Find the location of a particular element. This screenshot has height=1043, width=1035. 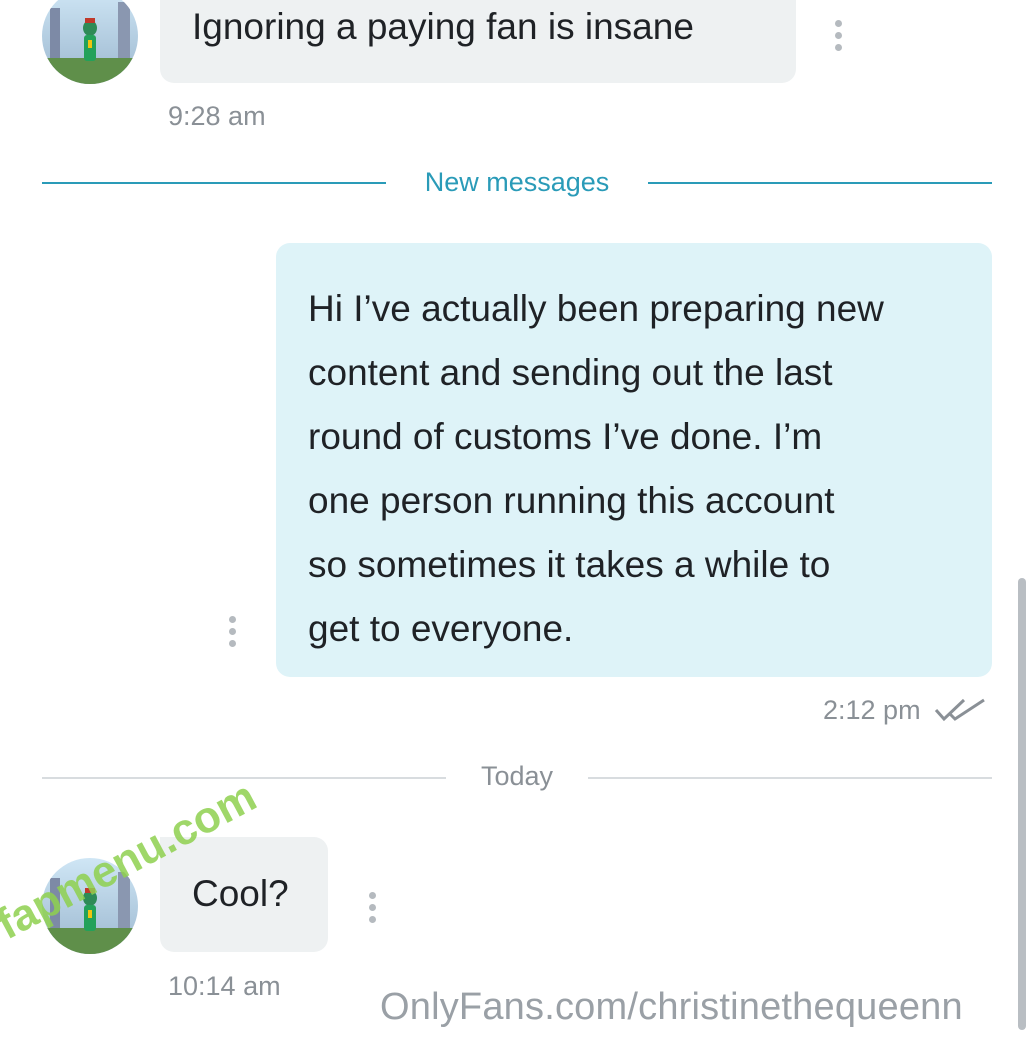

message-line: get to everyone. is located at coordinates (441, 628).